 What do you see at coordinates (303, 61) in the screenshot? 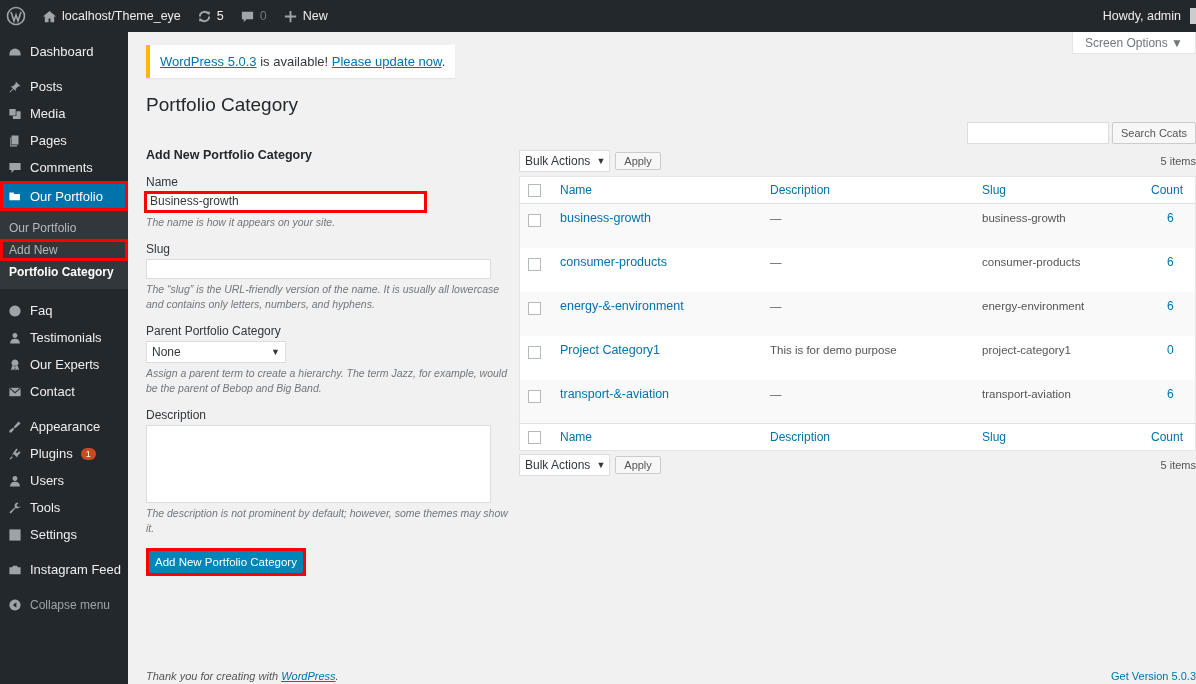
I see `notice-text: WordPress 5.0.3 is available! Please update now.` at bounding box center [303, 61].